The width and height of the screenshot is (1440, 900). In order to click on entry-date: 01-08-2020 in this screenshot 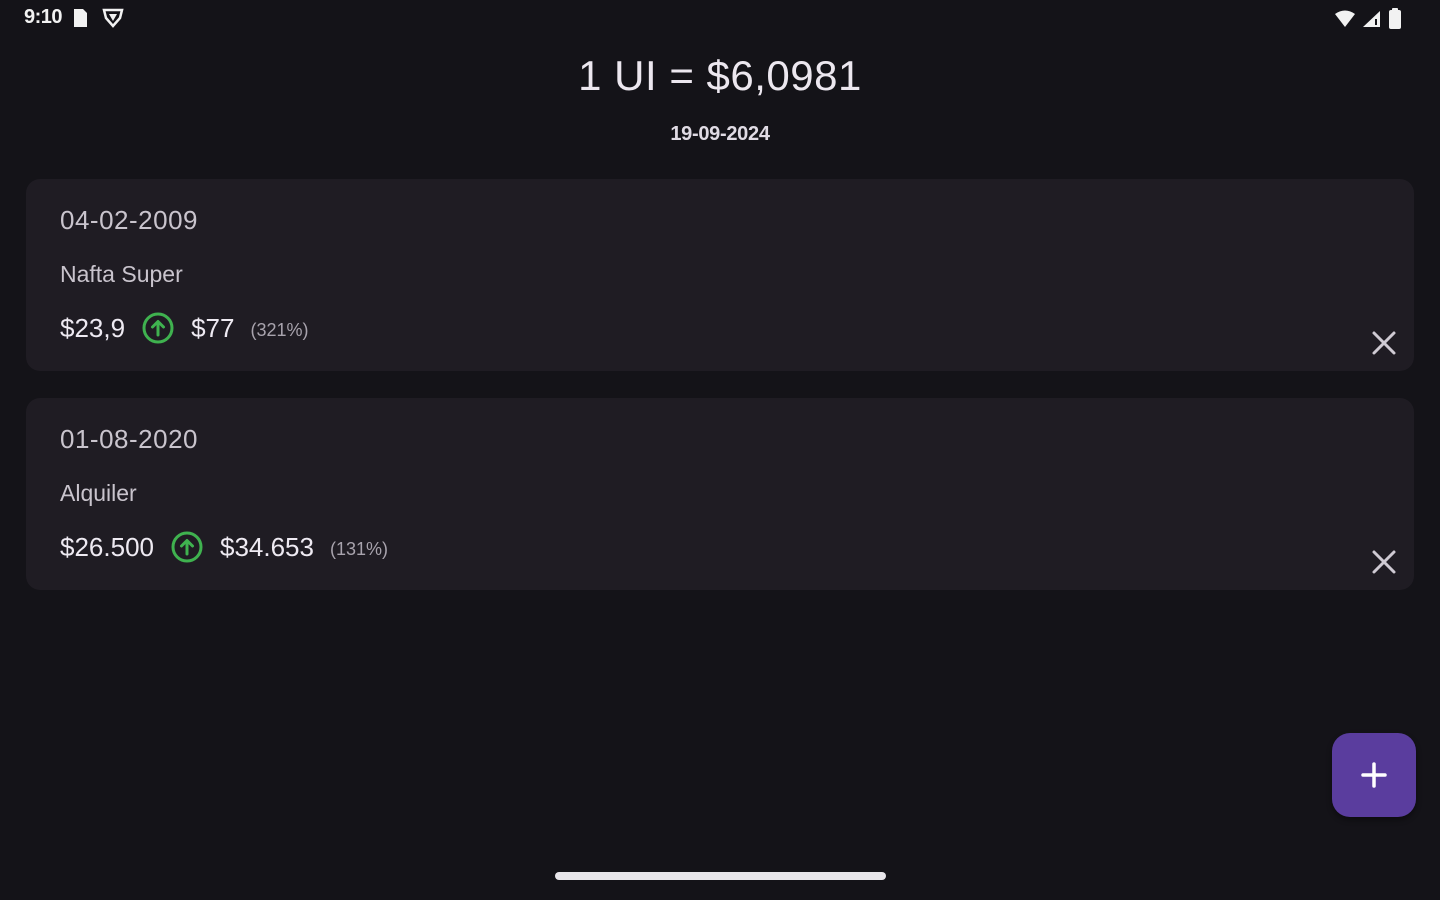, I will do `click(129, 439)`.